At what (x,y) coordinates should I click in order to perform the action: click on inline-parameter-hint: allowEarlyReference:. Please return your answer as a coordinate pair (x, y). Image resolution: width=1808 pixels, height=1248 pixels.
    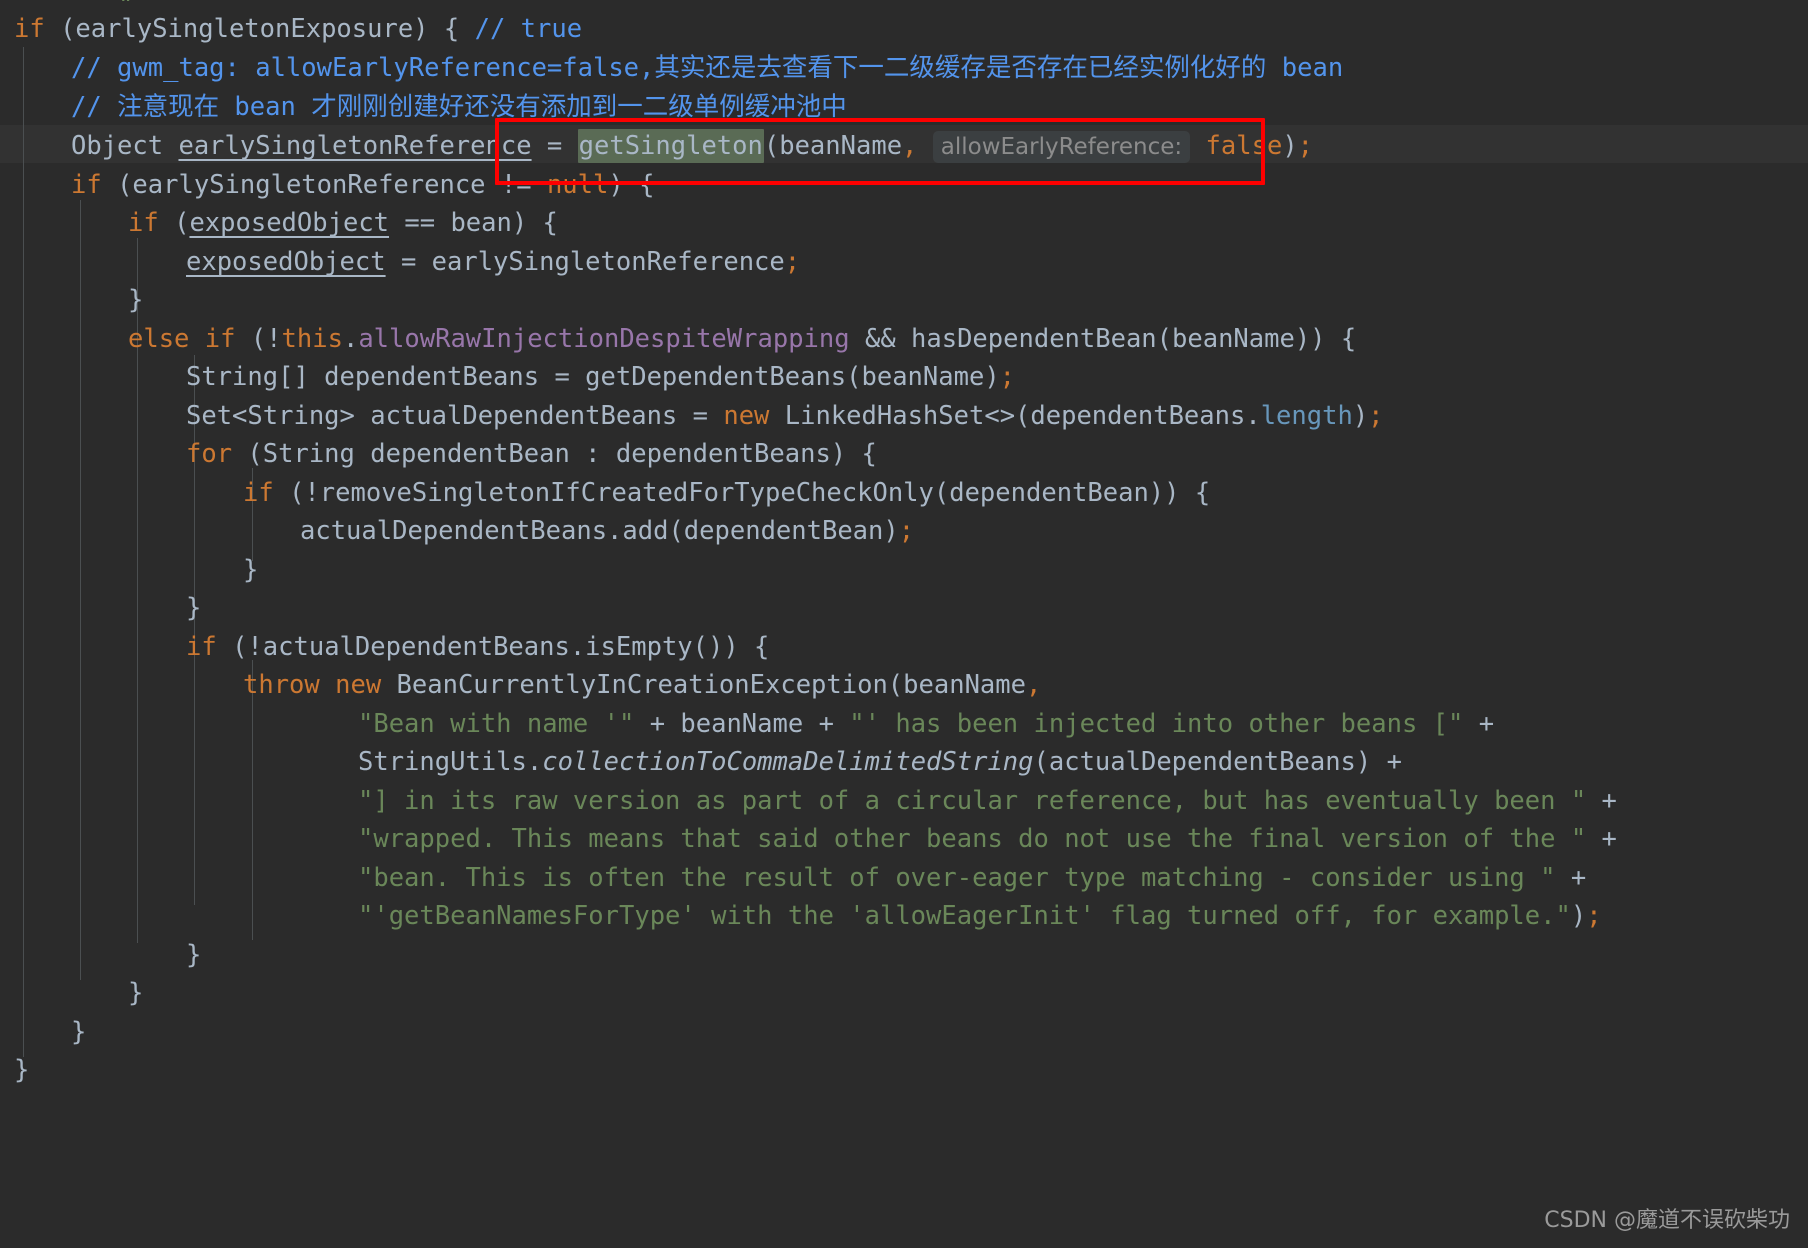
    Looking at the image, I should click on (1061, 147).